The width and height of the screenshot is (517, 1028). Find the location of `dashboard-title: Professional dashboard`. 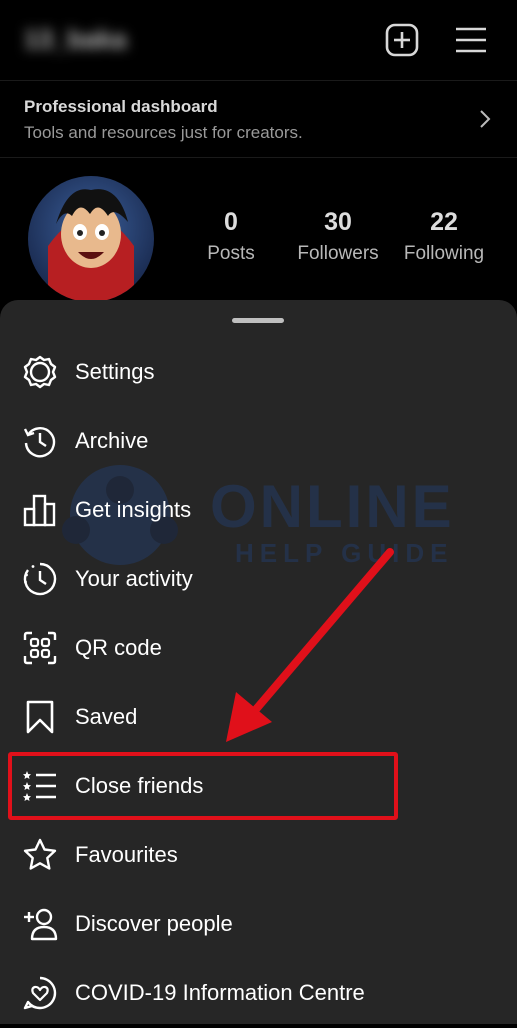

dashboard-title: Professional dashboard is located at coordinates (121, 106).